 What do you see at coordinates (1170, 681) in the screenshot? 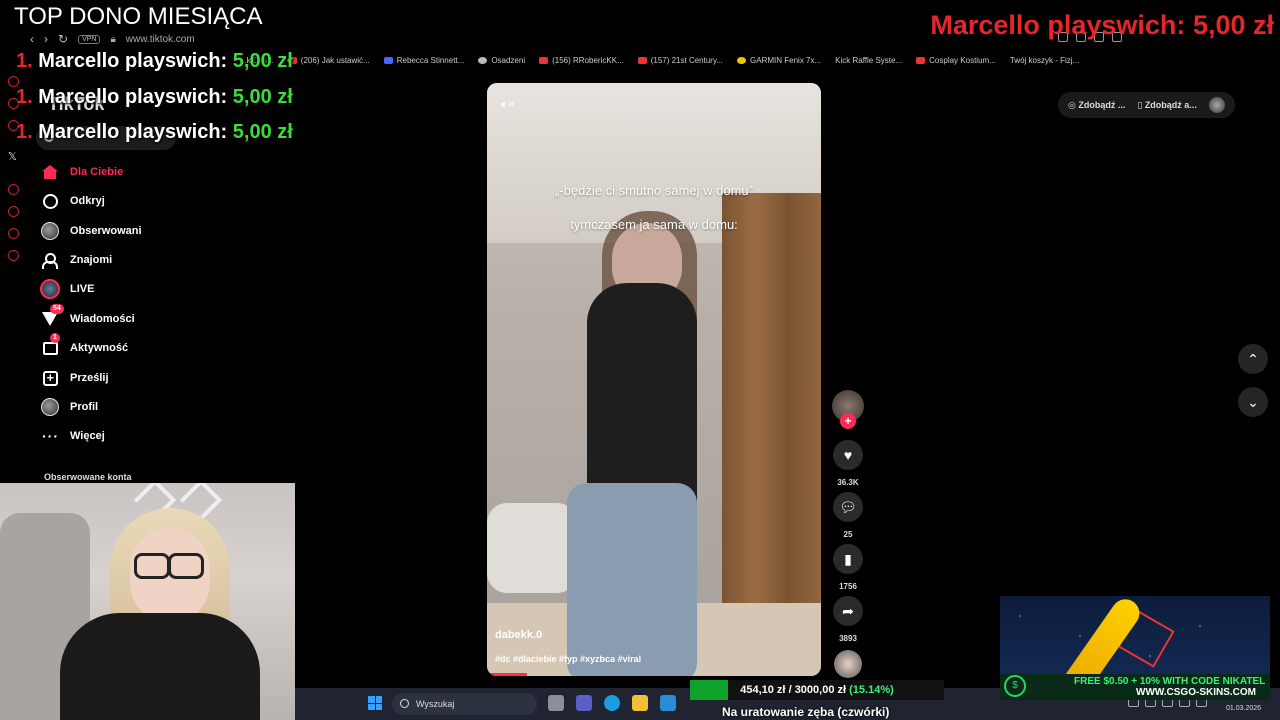
I see `ad-promo-text: FREE $0.50 + 10% WITH CODE NIKATEL` at bounding box center [1170, 681].